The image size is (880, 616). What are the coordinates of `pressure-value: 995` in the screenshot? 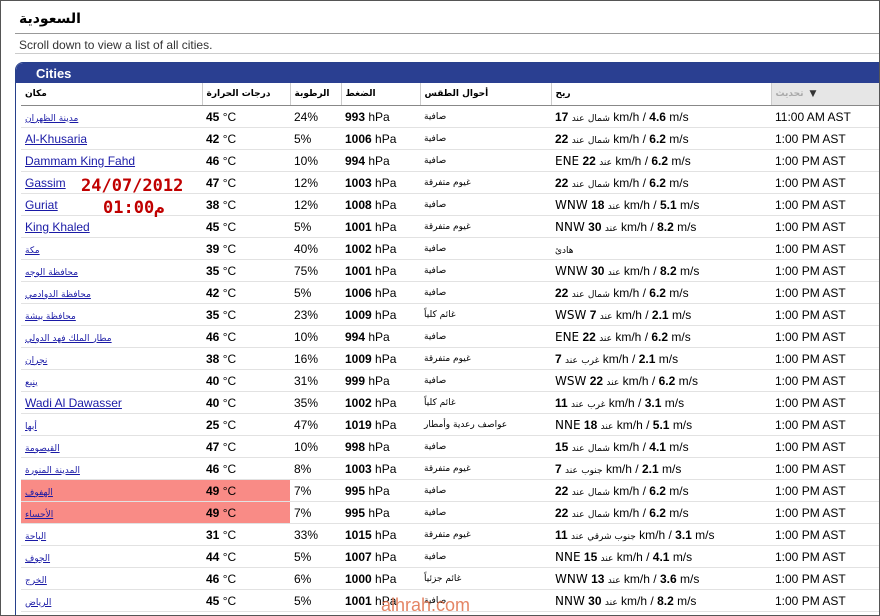 It's located at (355, 512).